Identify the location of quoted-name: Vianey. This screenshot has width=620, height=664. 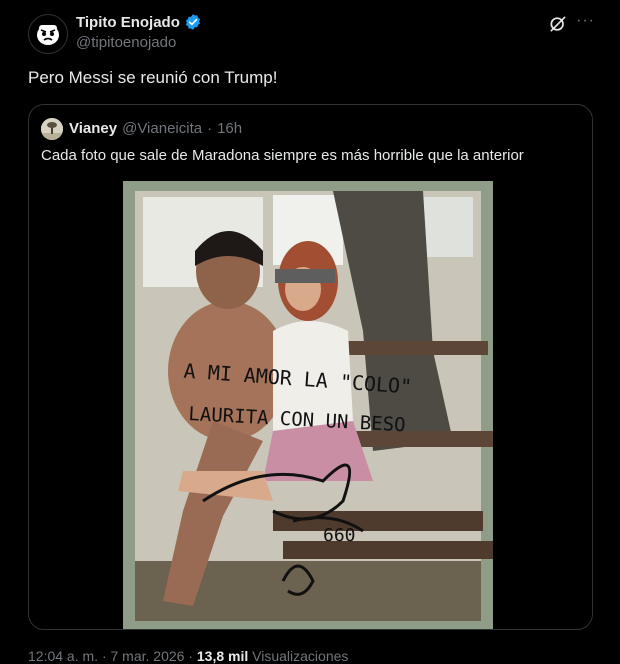
(93, 128).